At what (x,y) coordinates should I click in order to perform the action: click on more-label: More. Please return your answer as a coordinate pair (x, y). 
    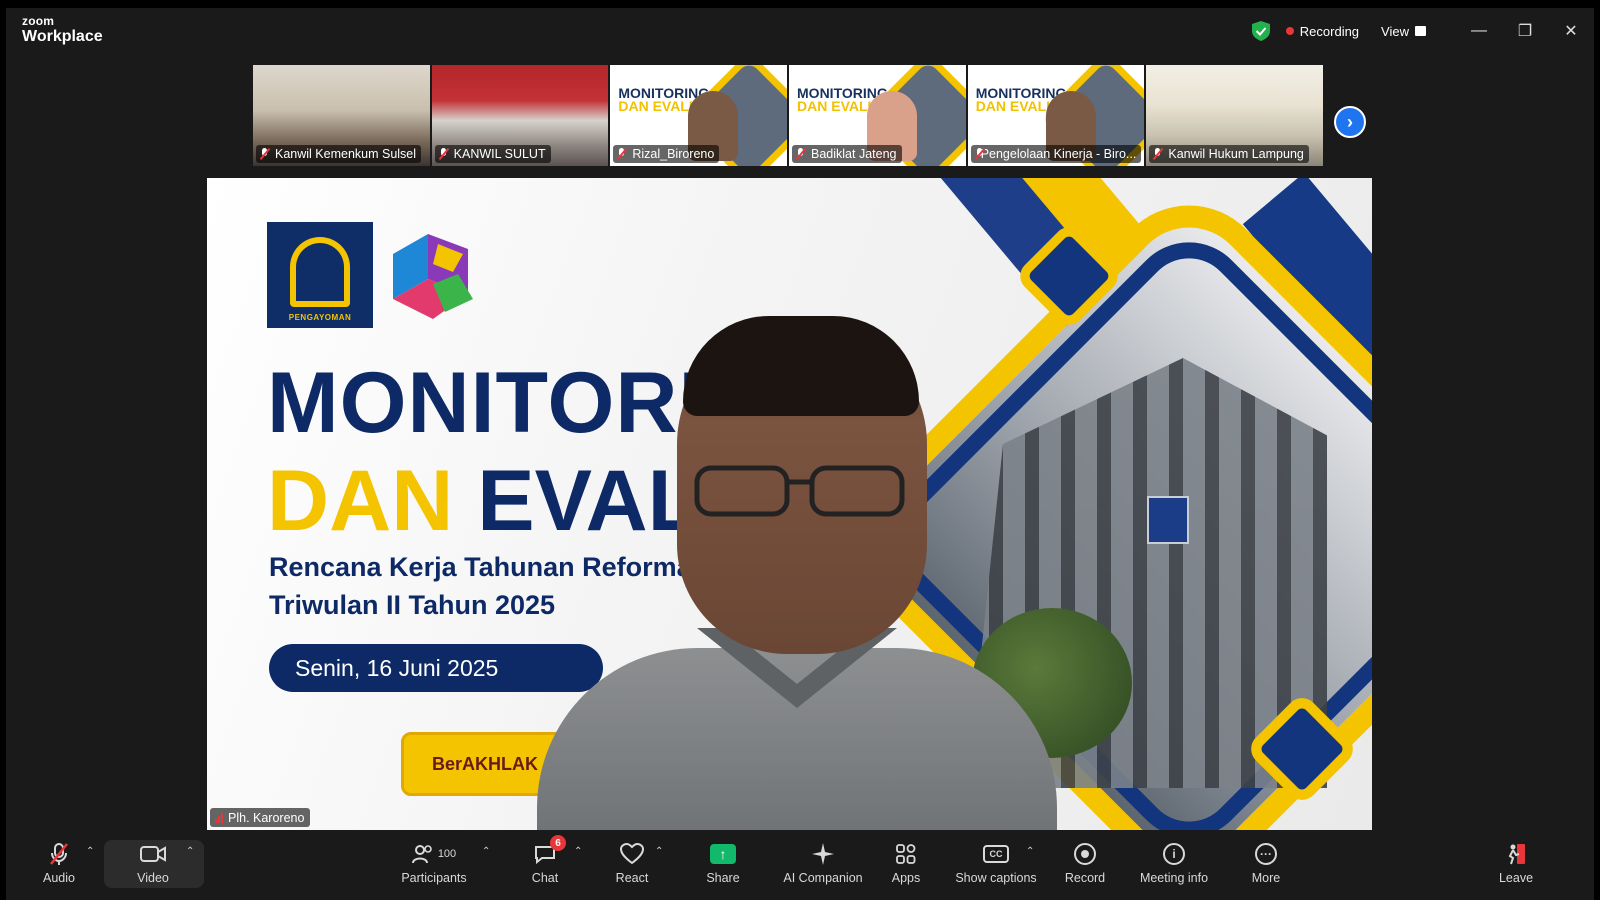
    Looking at the image, I should click on (1266, 878).